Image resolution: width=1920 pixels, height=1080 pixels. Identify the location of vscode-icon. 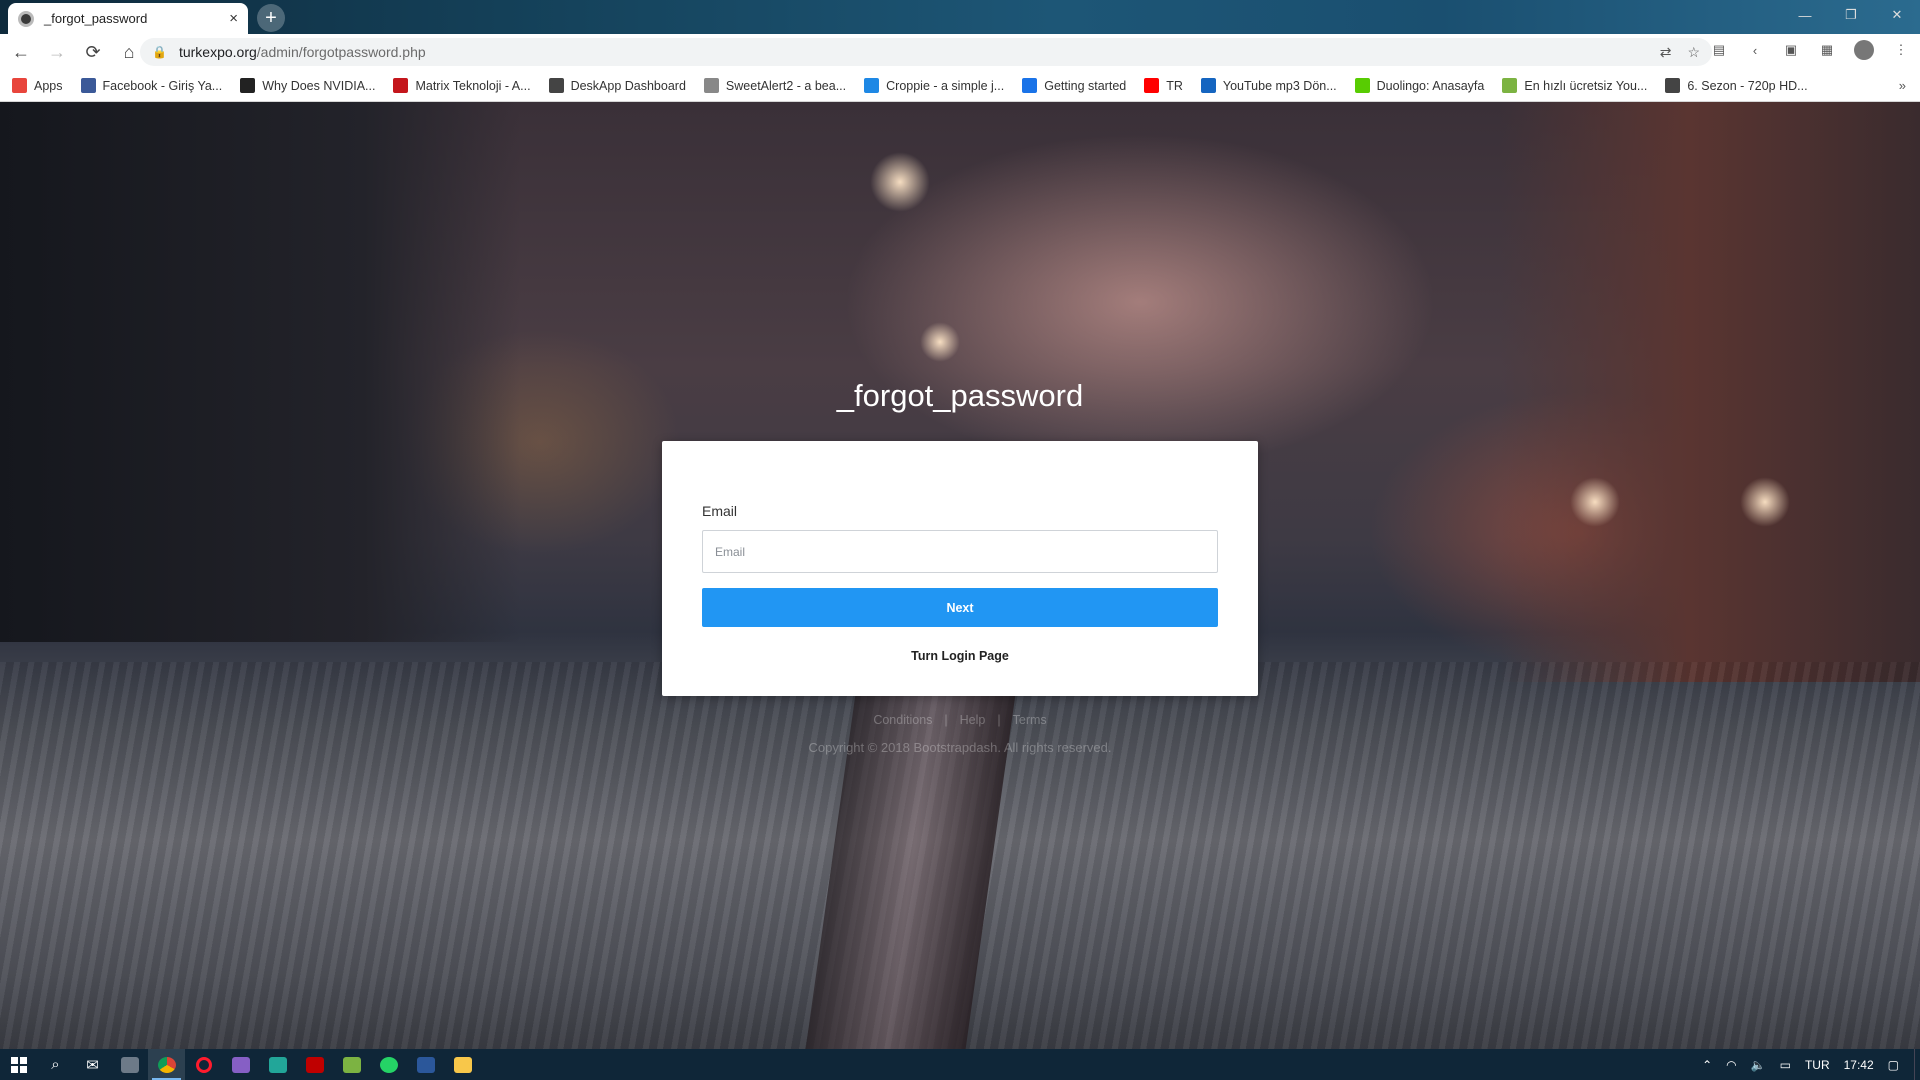
(277, 1064).